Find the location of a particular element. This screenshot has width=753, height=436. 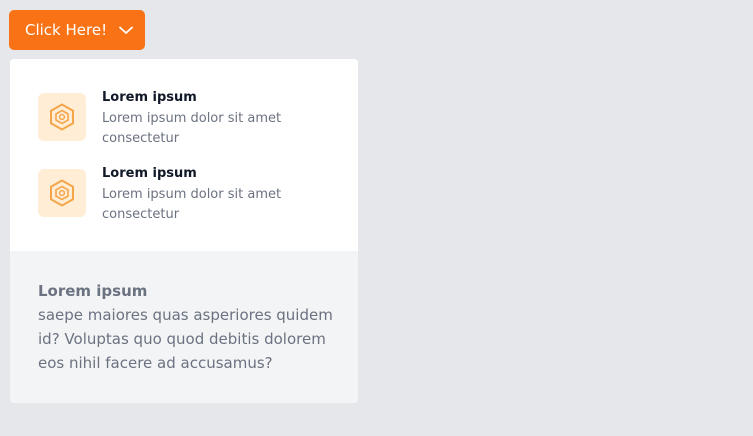

dropdown-trigger-button: Click Here! is located at coordinates (77, 30).